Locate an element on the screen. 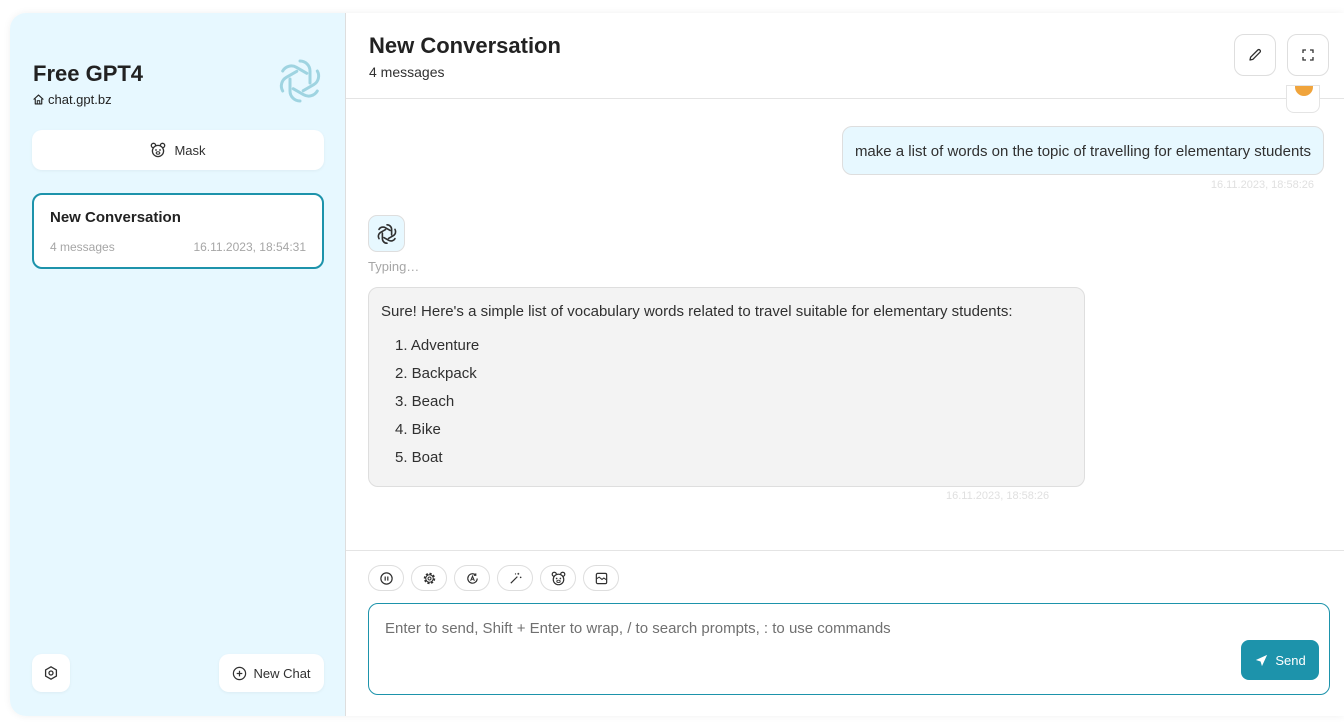 The image size is (1344, 722). brand-subtitle: chat.gpt.bz is located at coordinates (72, 99).